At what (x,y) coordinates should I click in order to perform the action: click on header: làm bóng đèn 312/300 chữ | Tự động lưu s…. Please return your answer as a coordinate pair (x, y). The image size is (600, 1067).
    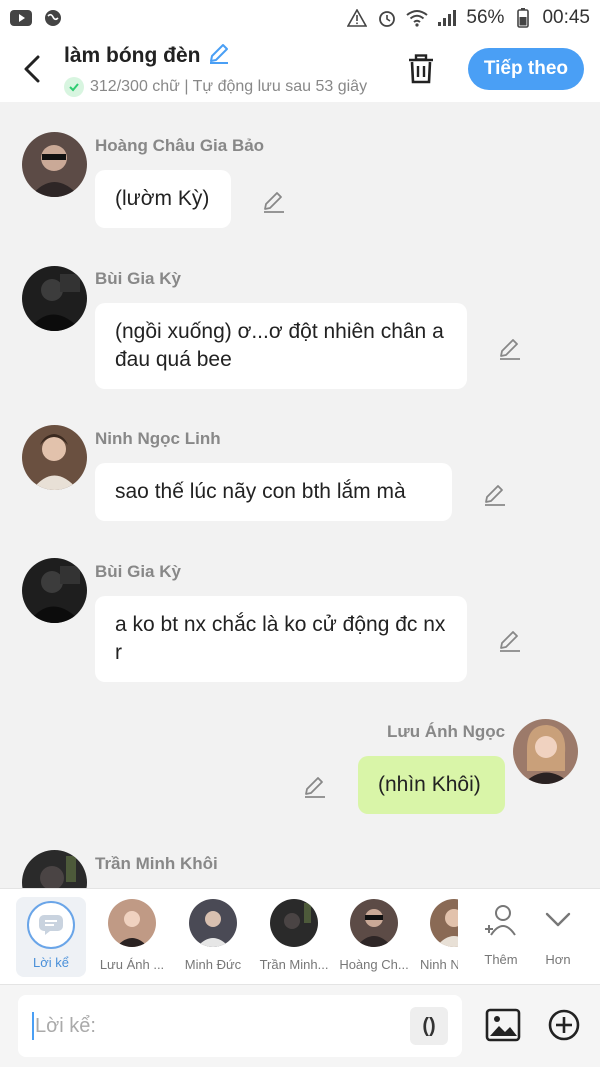
    Looking at the image, I should click on (300, 69).